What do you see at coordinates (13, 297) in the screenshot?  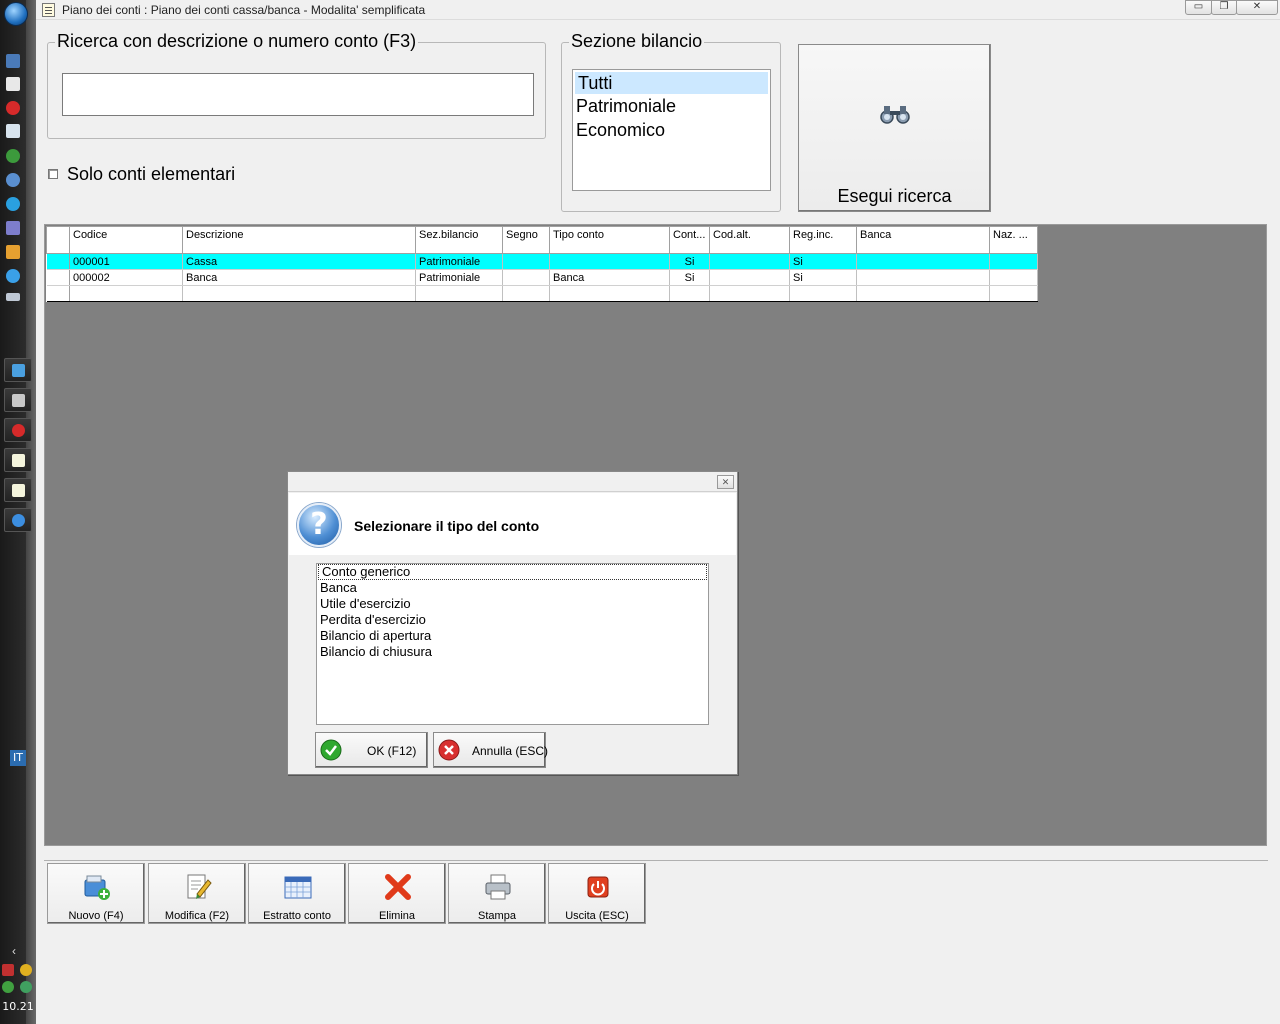 I see `quicklaunch-keyboard-icon` at bounding box center [13, 297].